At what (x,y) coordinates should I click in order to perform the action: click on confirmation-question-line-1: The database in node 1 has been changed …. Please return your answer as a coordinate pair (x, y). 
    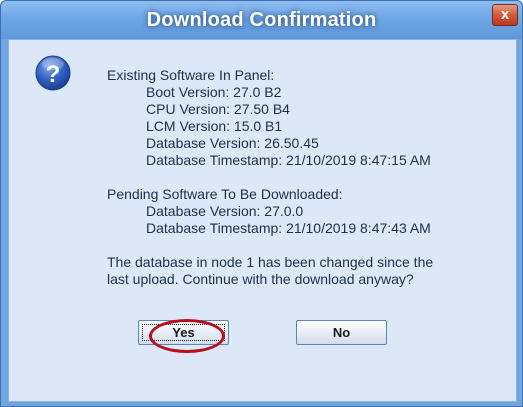
    Looking at the image, I should click on (270, 262).